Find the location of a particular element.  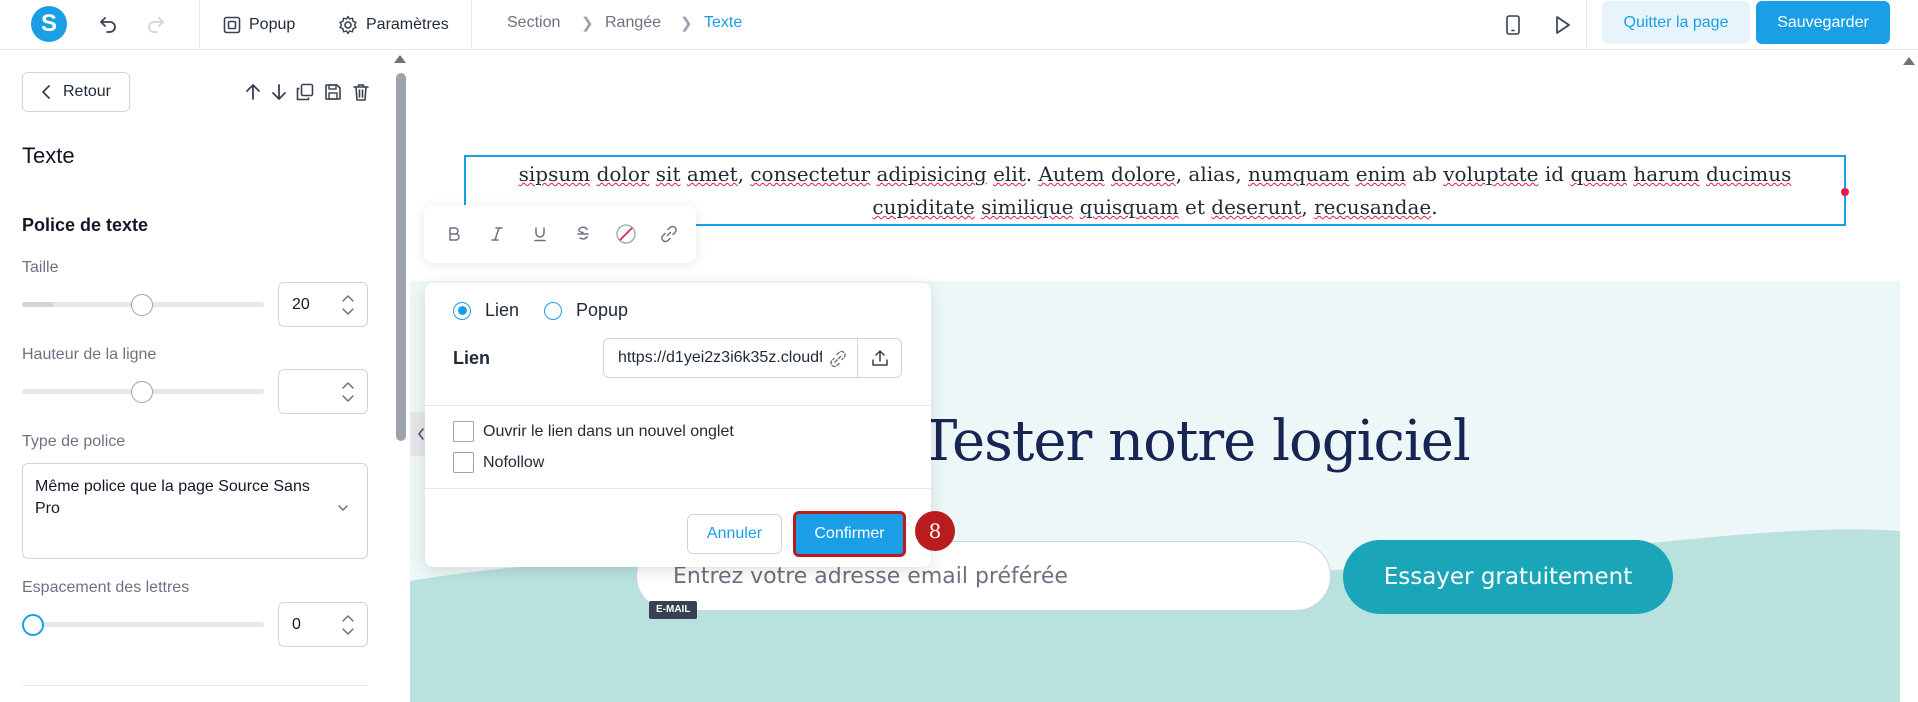

bold-icon is located at coordinates (454, 234).